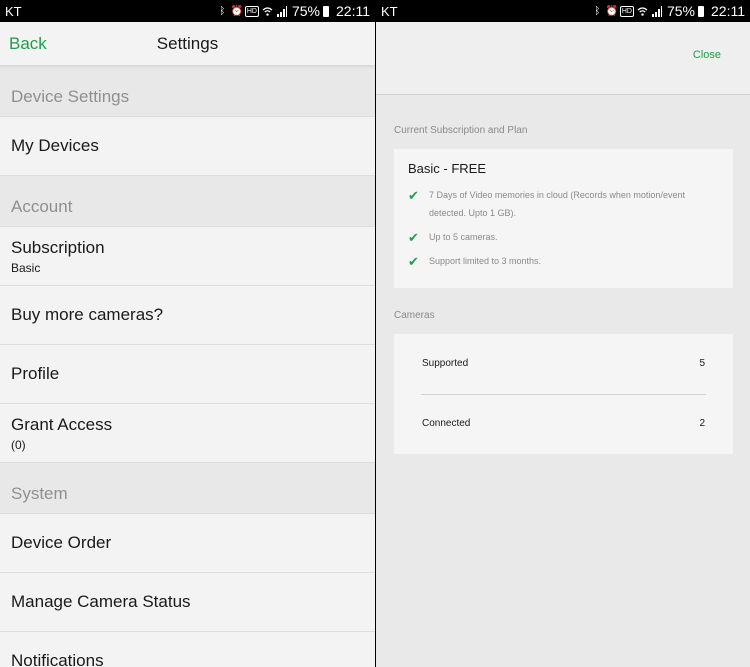 This screenshot has height=667, width=750. What do you see at coordinates (187, 374) in the screenshot?
I see `row-profile: Profile` at bounding box center [187, 374].